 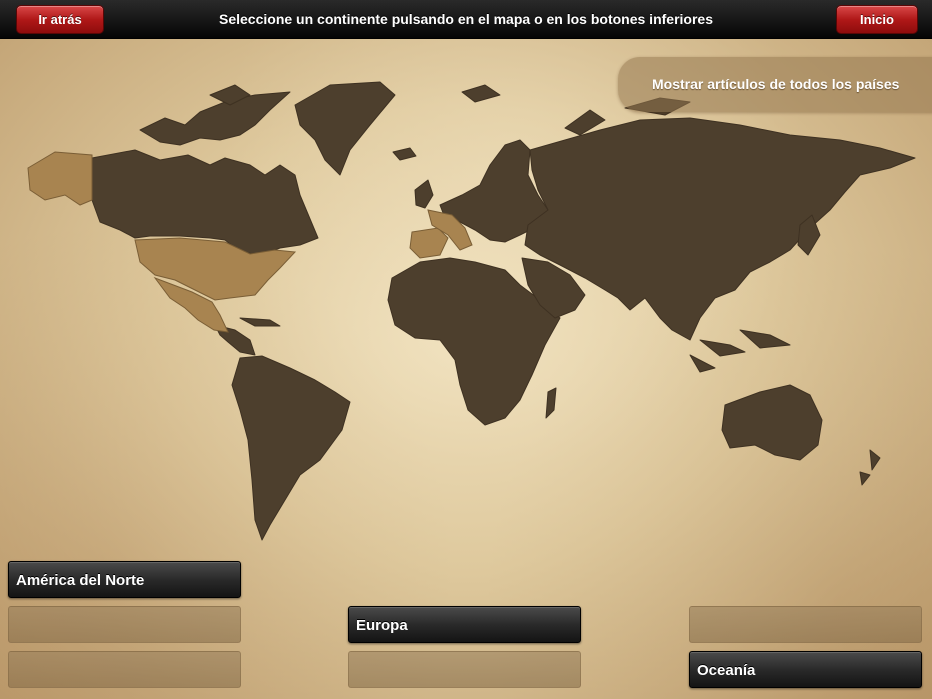 I want to click on continent-button-oceania: Oceanía, so click(x=805, y=669).